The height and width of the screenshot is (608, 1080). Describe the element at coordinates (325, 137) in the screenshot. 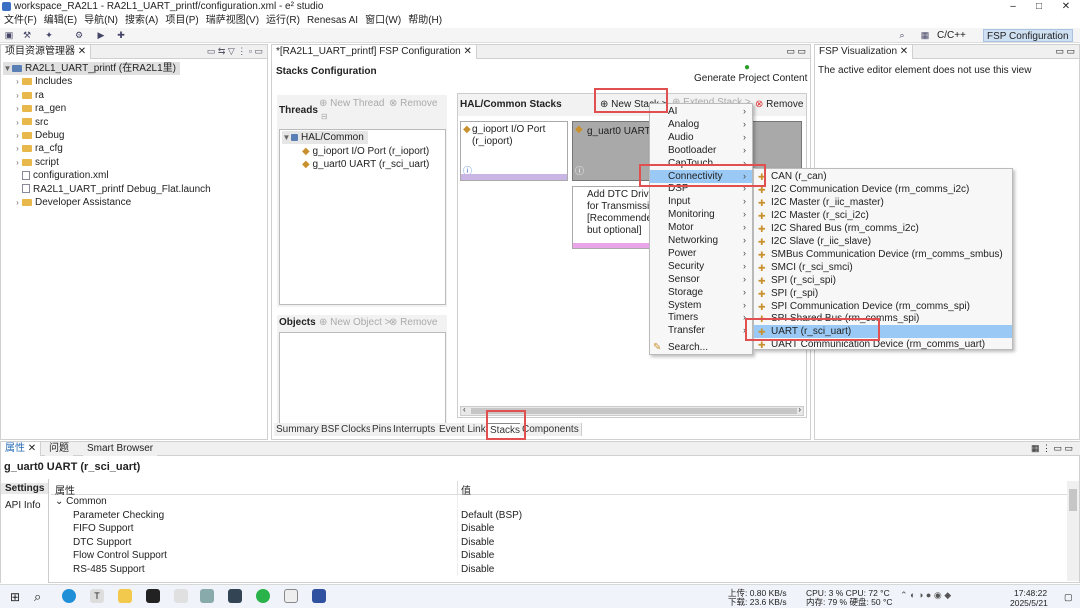

I see `thread-hal-common: ▼ HAL/Common` at that location.